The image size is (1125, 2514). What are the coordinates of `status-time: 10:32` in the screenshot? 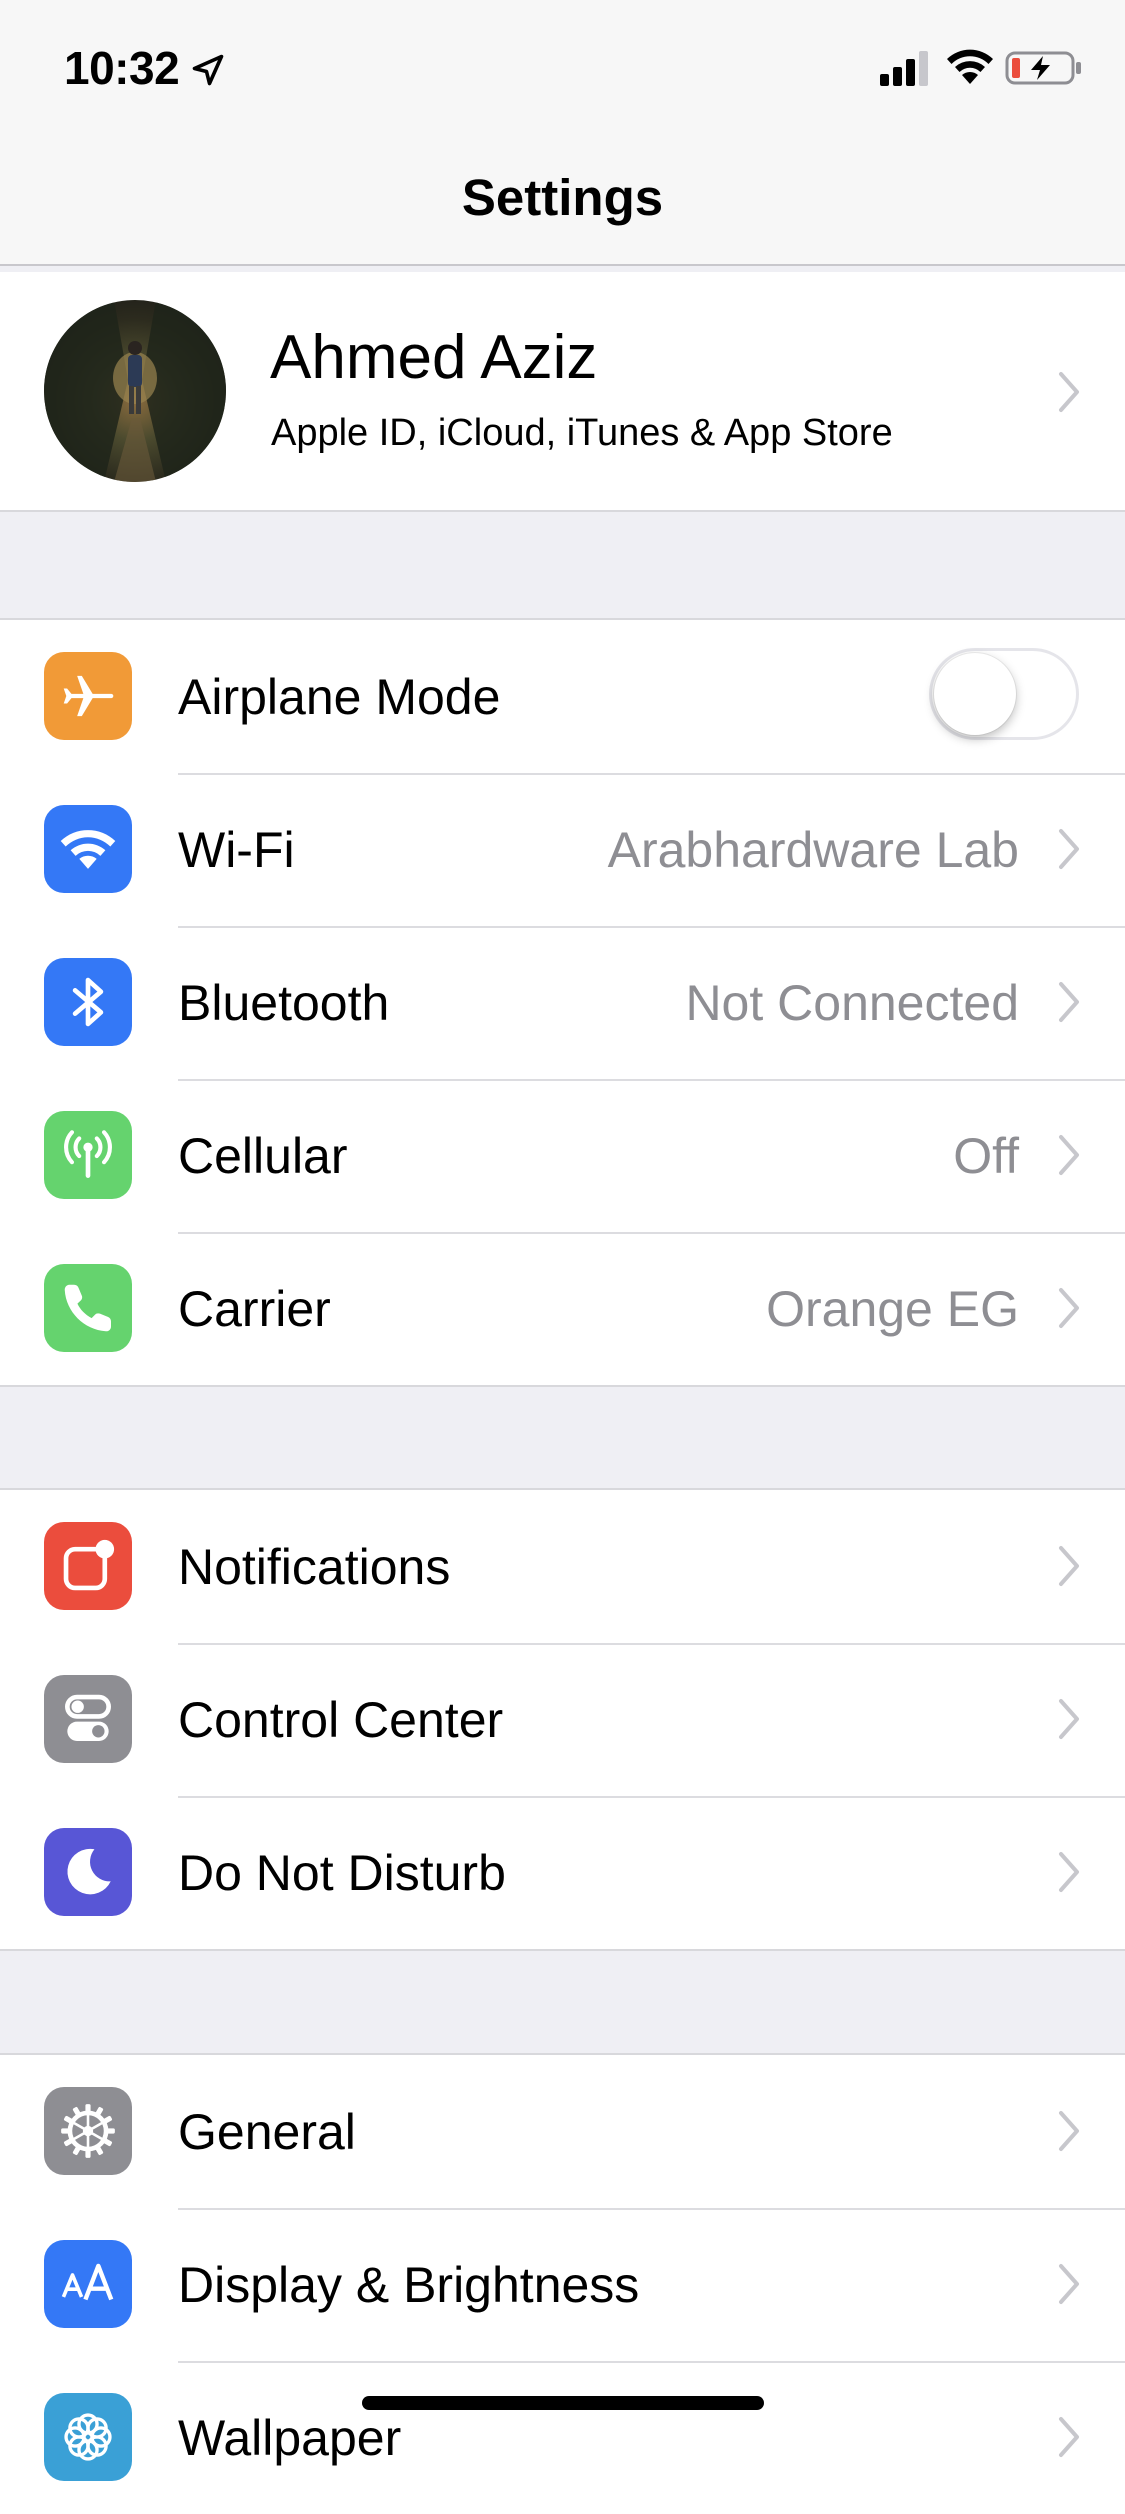 It's located at (122, 68).